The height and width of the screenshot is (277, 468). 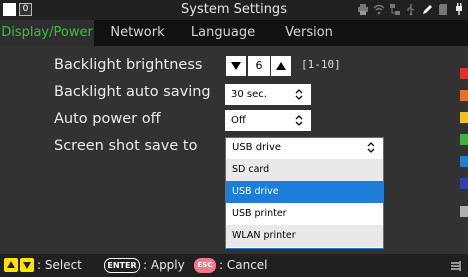 I want to click on backlight-auto-saving-label: Backlight auto saving, so click(x=132, y=92).